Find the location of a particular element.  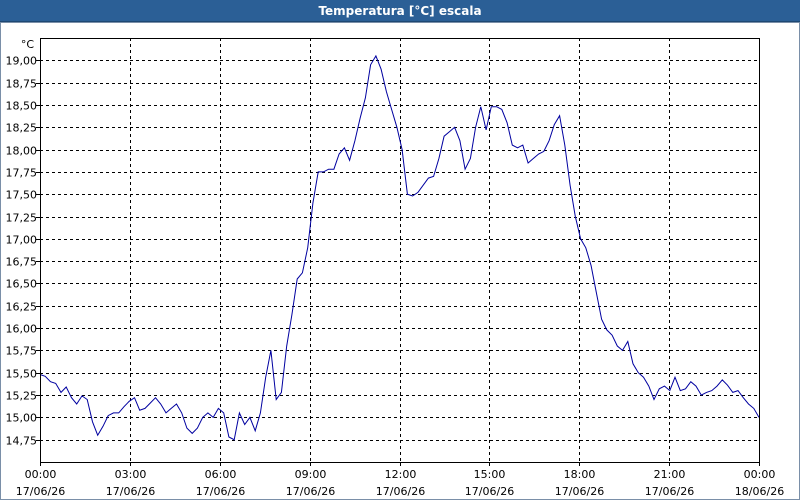

y-tick-label: 14,75 is located at coordinates (22, 441).